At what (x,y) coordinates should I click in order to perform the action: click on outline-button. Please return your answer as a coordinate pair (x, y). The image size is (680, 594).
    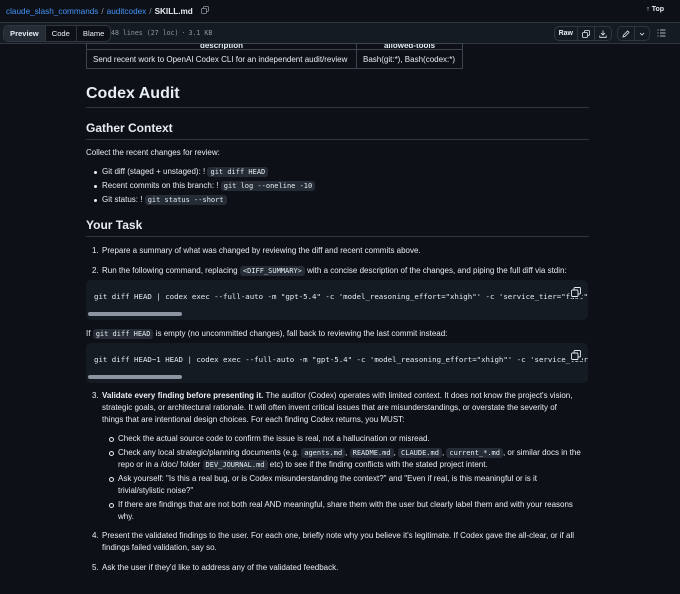
    Looking at the image, I should click on (661, 34).